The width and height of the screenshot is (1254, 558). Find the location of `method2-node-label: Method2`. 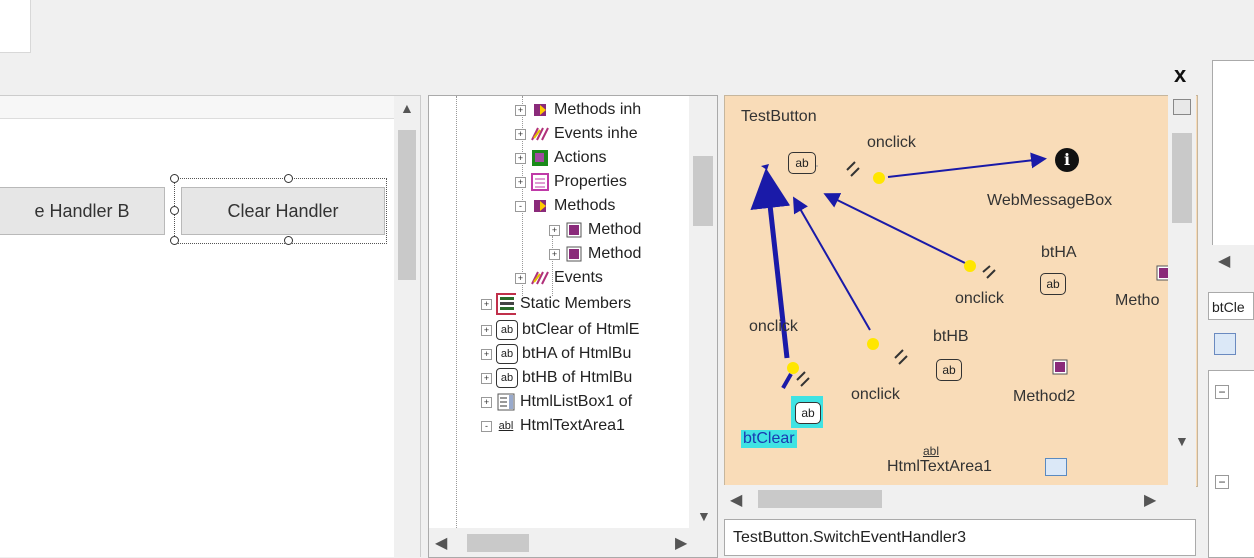

method2-node-label: Method2 is located at coordinates (1044, 397).